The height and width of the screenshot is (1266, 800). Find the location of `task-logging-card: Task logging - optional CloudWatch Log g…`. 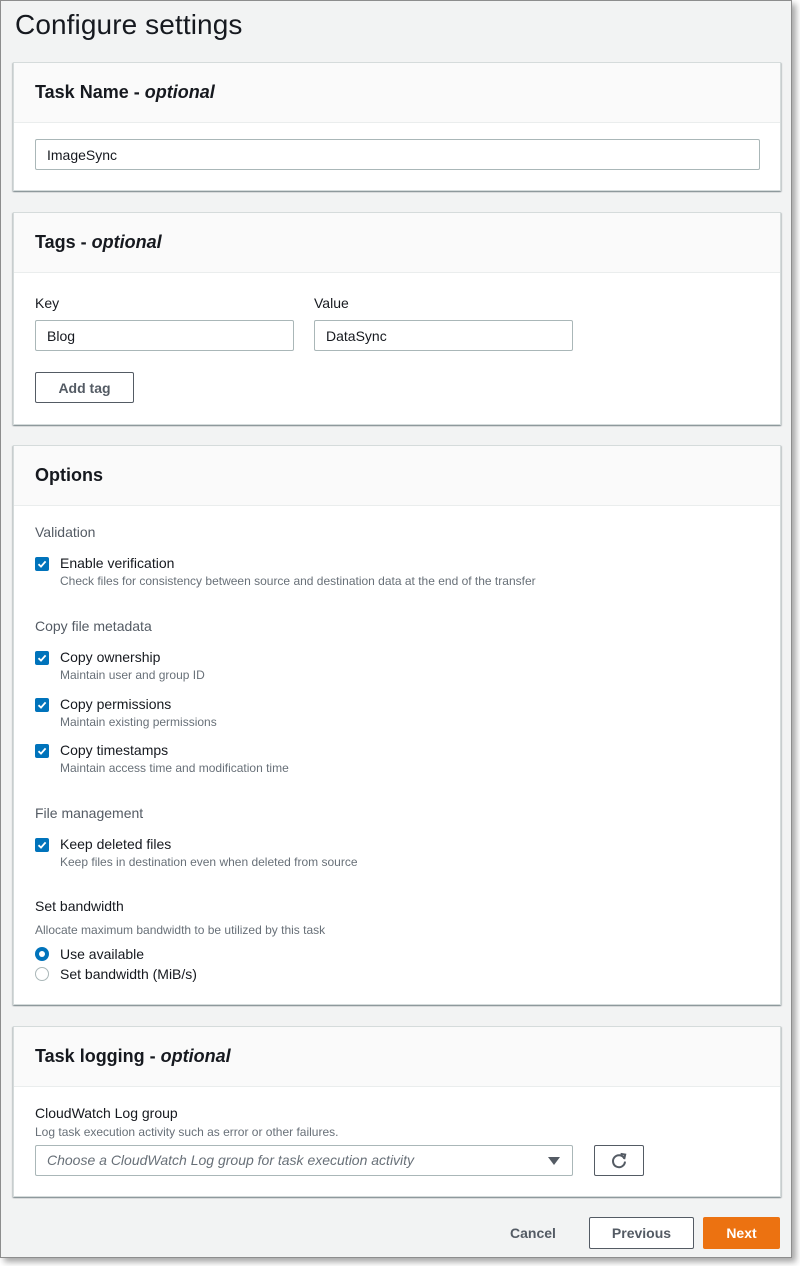

task-logging-card: Task logging - optional CloudWatch Log g… is located at coordinates (397, 1111).